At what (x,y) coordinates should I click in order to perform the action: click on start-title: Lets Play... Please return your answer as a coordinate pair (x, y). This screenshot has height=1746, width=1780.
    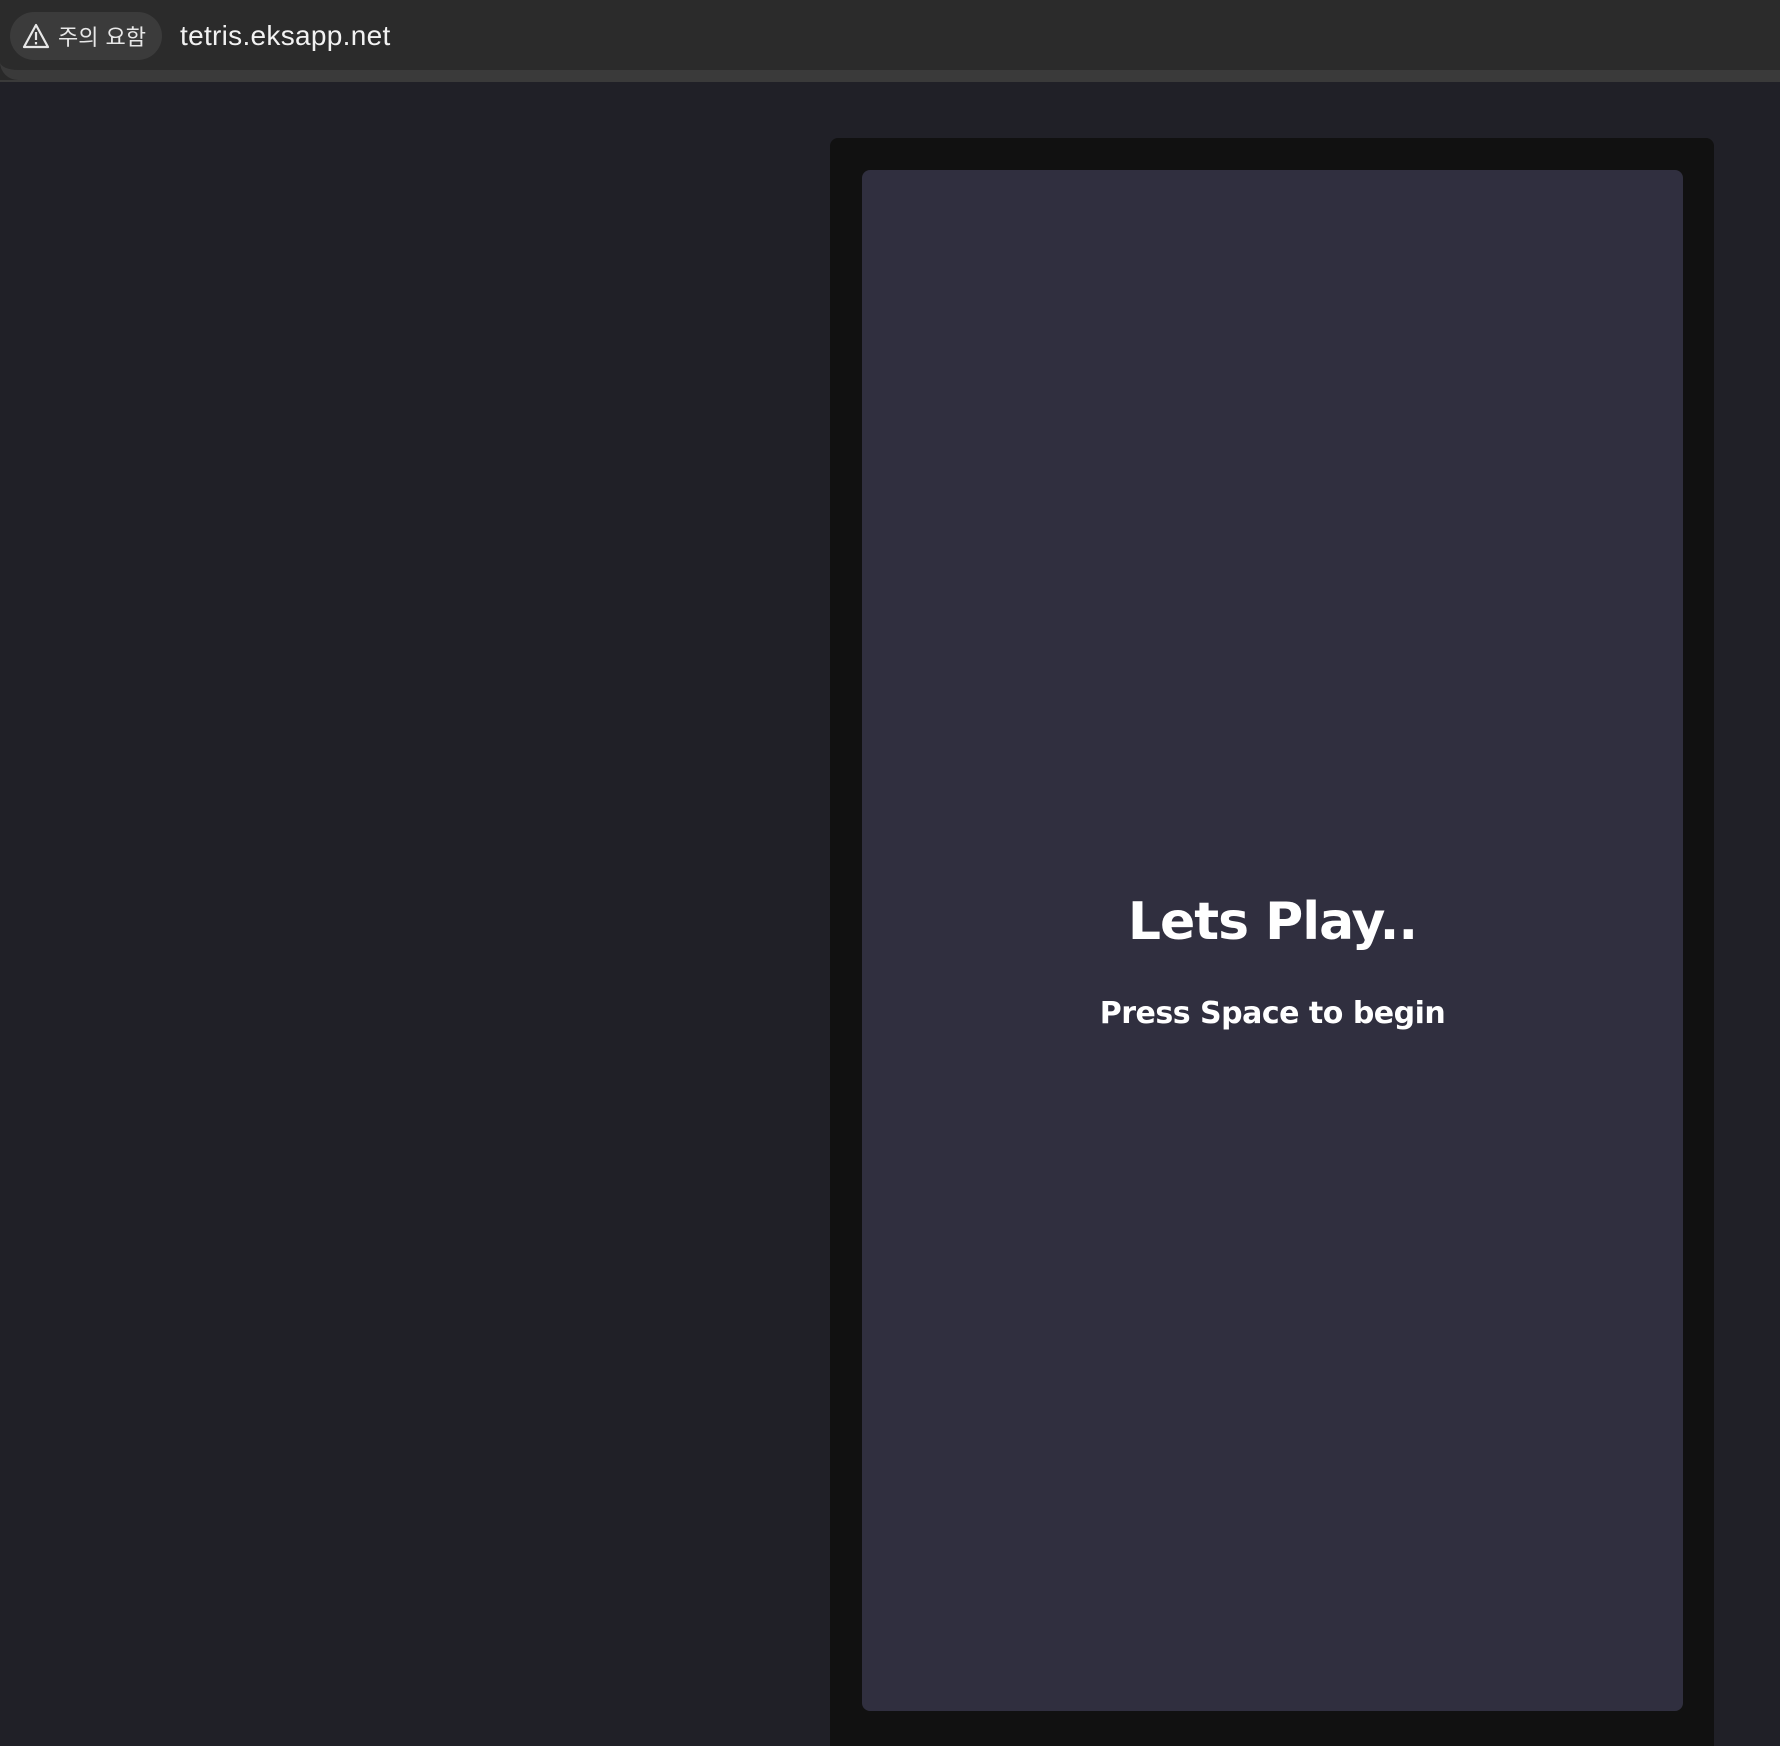
    Looking at the image, I should click on (1272, 922).